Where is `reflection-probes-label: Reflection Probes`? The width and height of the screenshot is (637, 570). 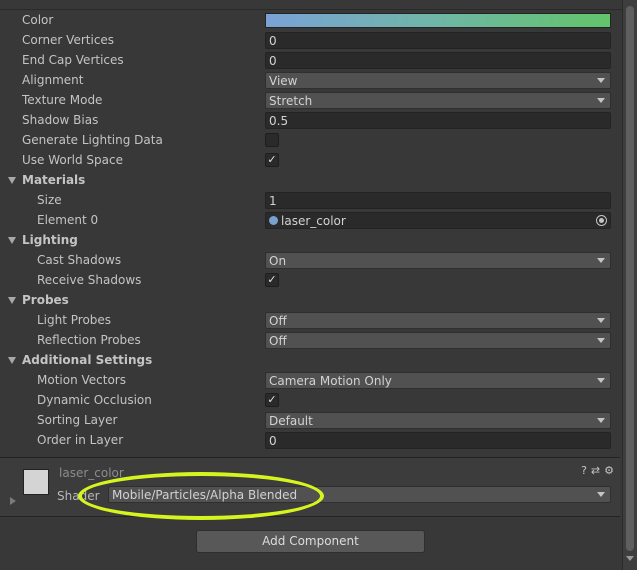 reflection-probes-label: Reflection Probes is located at coordinates (89, 340).